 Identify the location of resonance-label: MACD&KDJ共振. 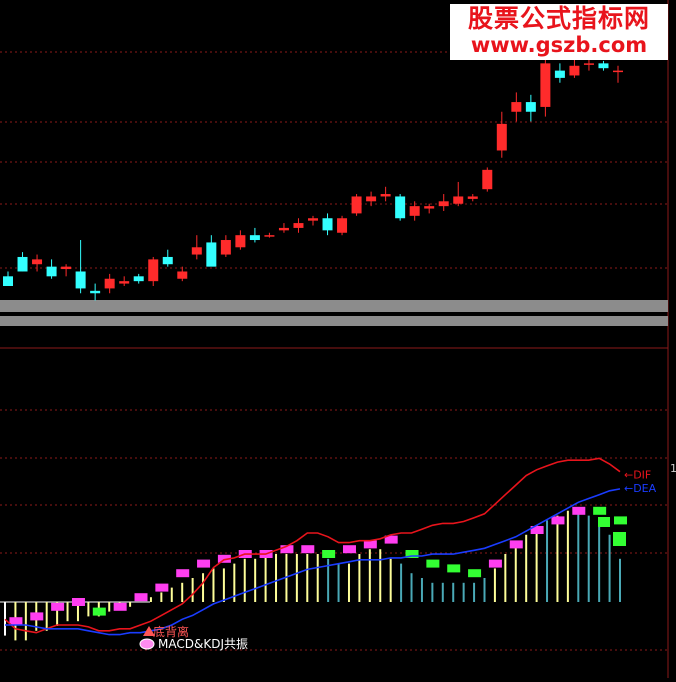
(203, 644).